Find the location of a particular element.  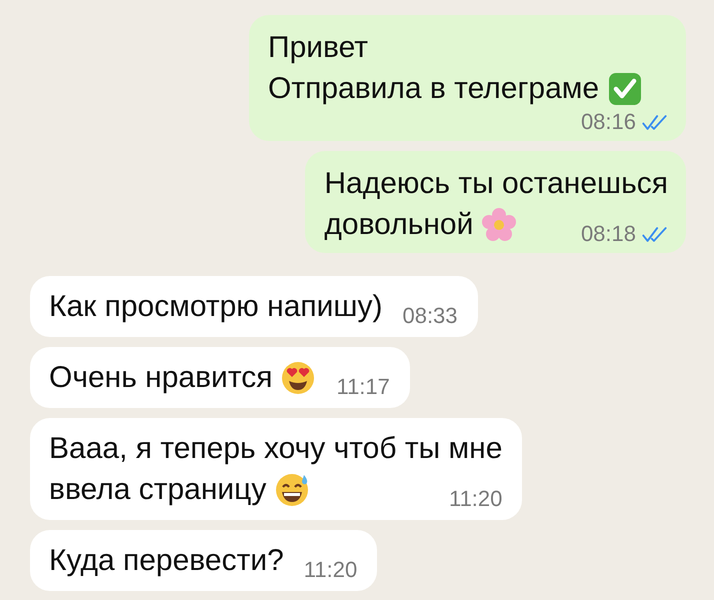

heart-eyes-emoji-icon is located at coordinates (298, 378).